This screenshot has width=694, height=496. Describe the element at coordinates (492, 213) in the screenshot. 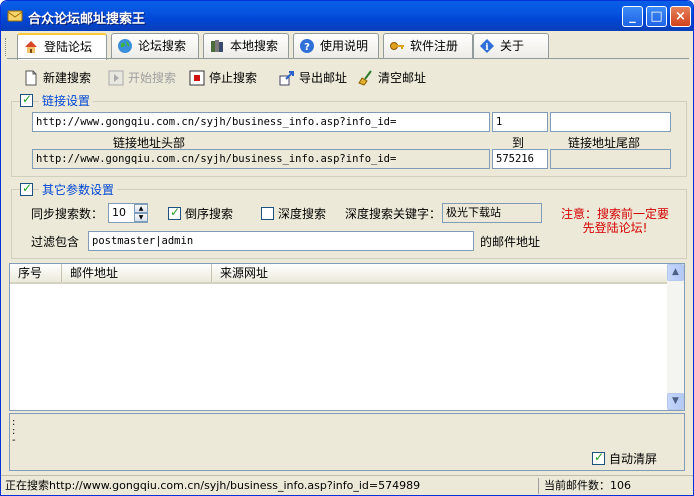

I see `deep-keyword-input: 极光下载站` at that location.